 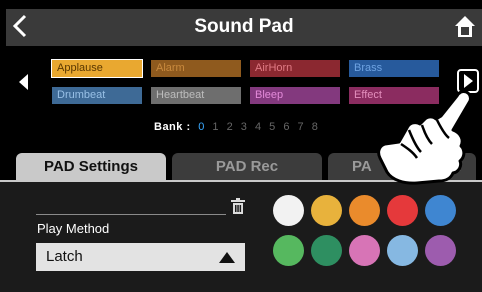 What do you see at coordinates (131, 214) in the screenshot?
I see `pad-name-field` at bounding box center [131, 214].